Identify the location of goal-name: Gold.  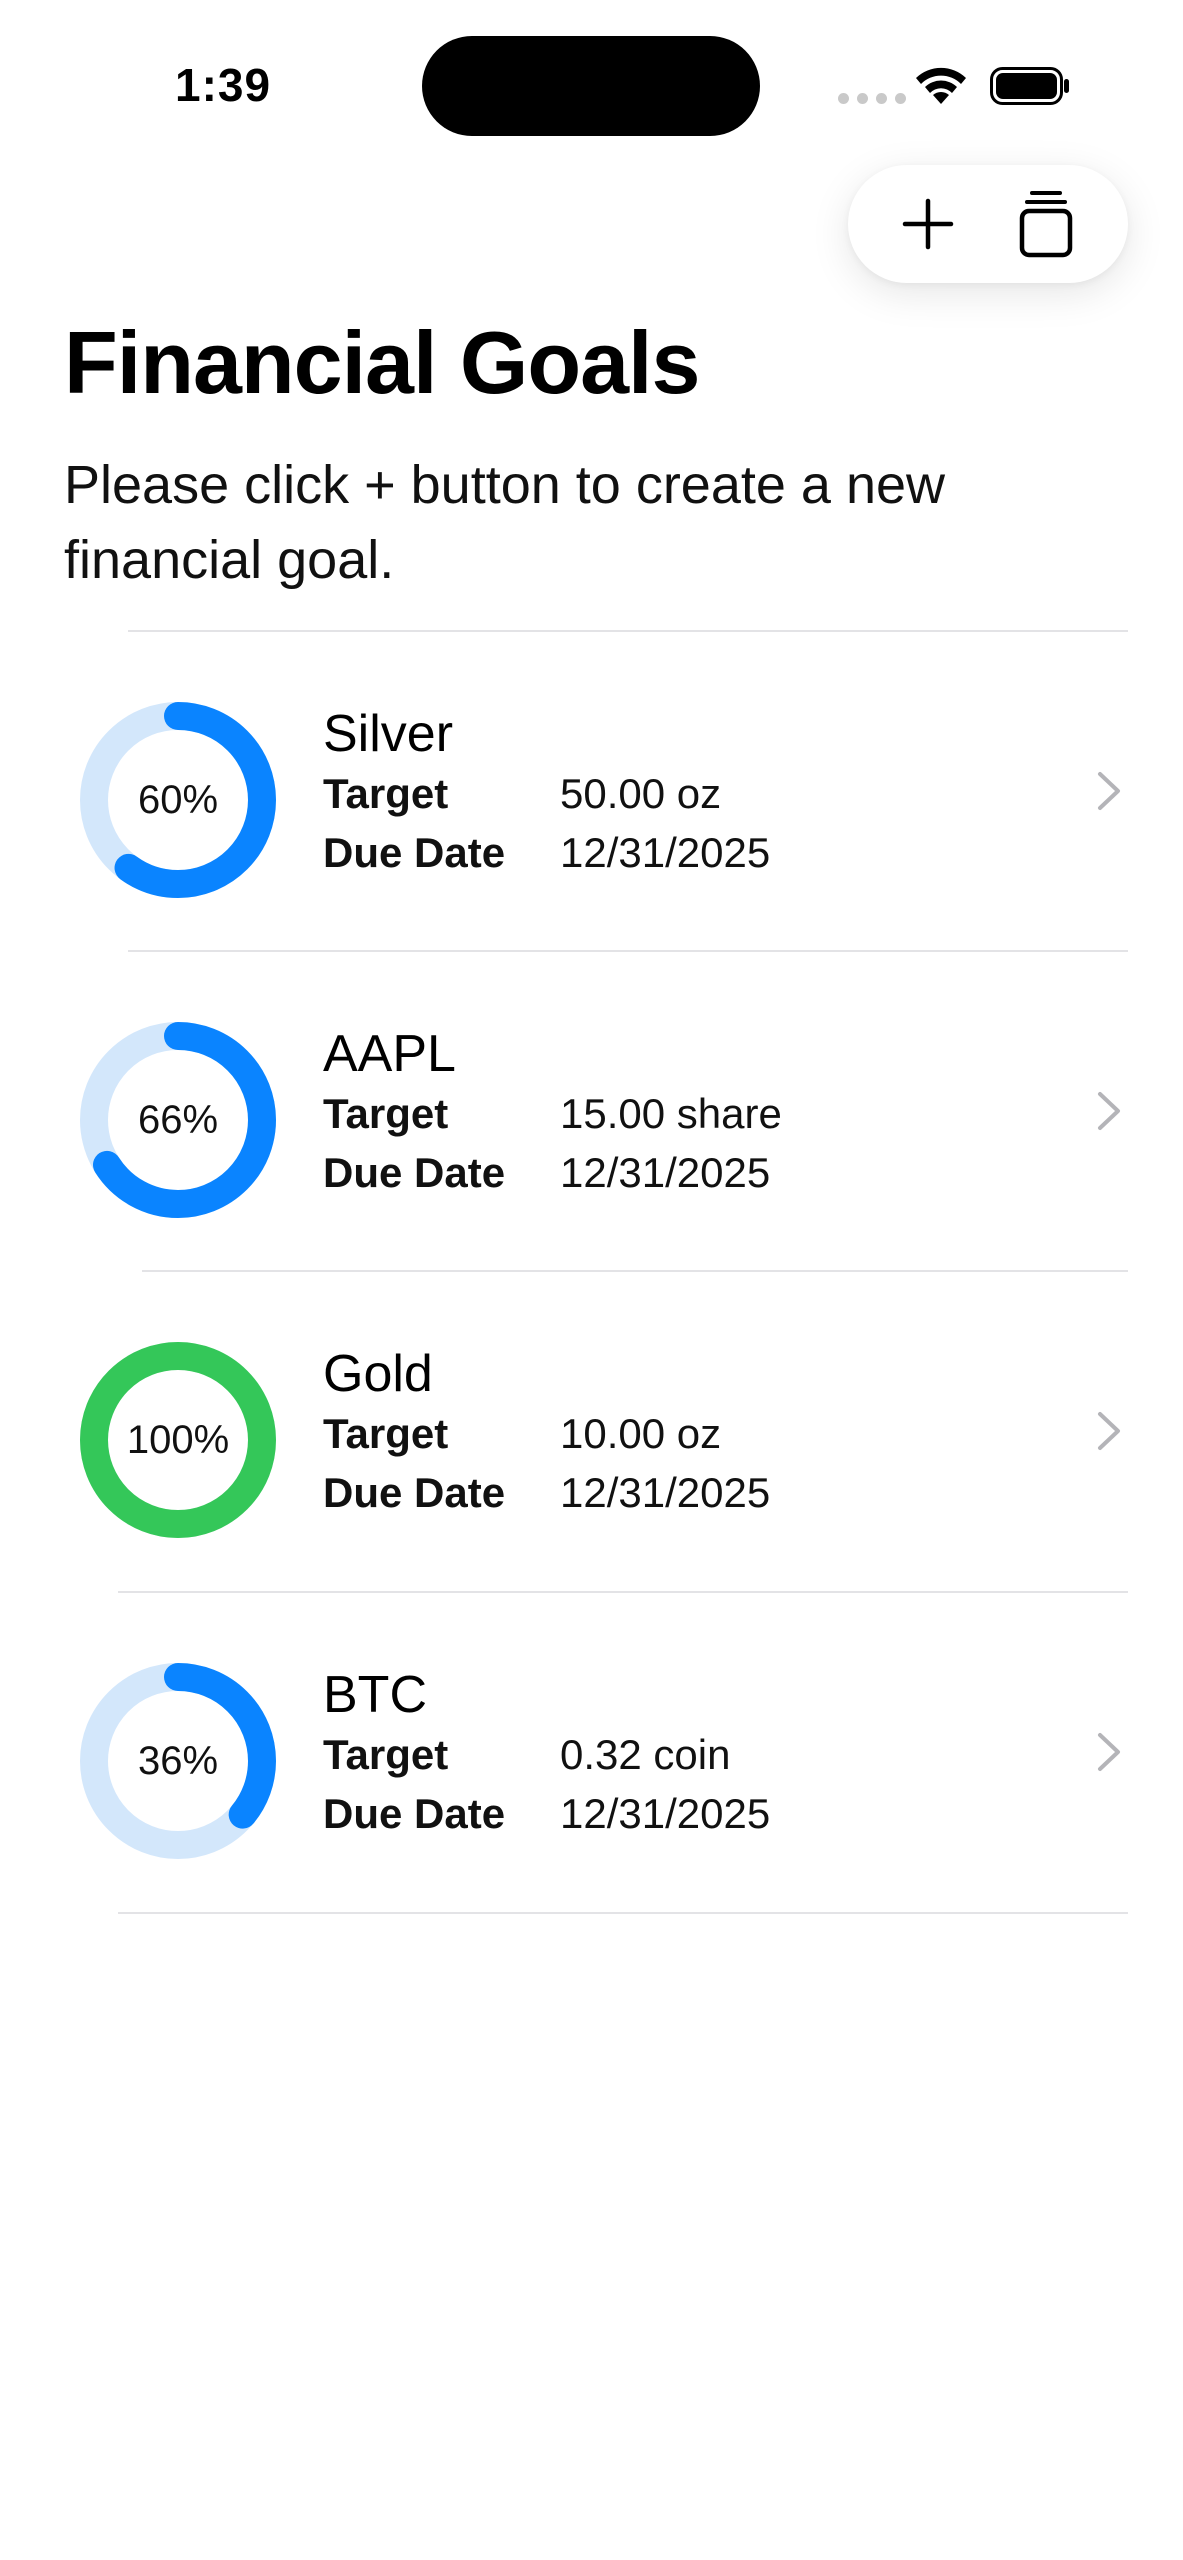
(378, 1374).